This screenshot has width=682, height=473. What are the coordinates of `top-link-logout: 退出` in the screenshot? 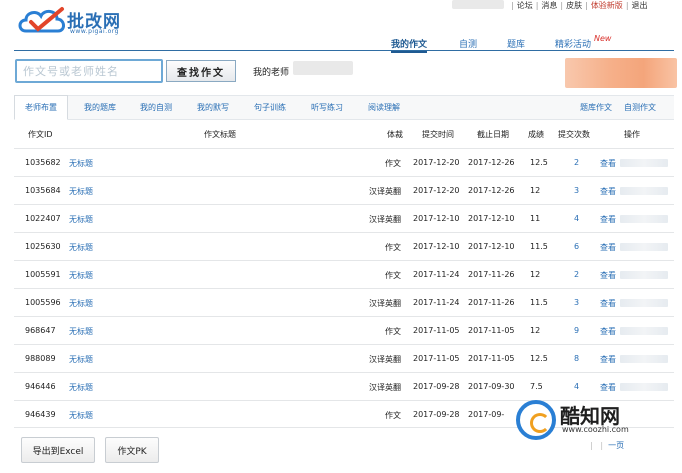 It's located at (640, 5).